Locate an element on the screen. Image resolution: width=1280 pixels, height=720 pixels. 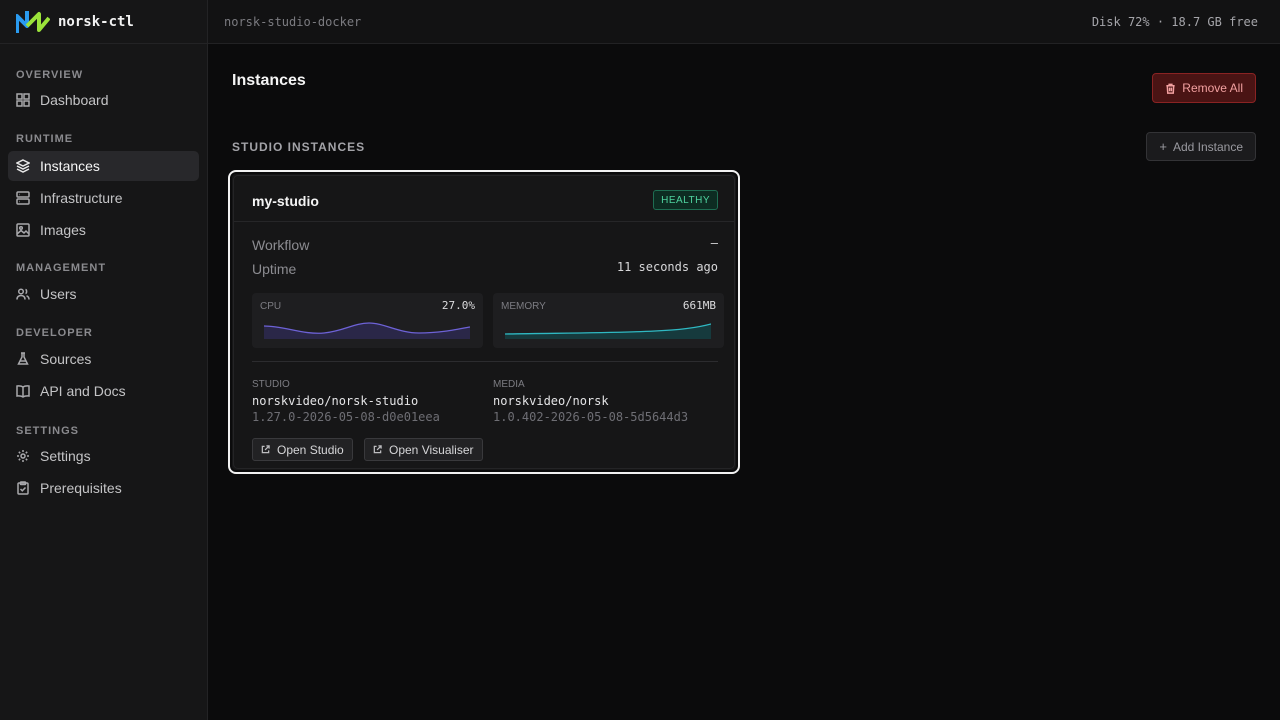
sidebar-item-dashboard: Dashboard is located at coordinates (103, 100).